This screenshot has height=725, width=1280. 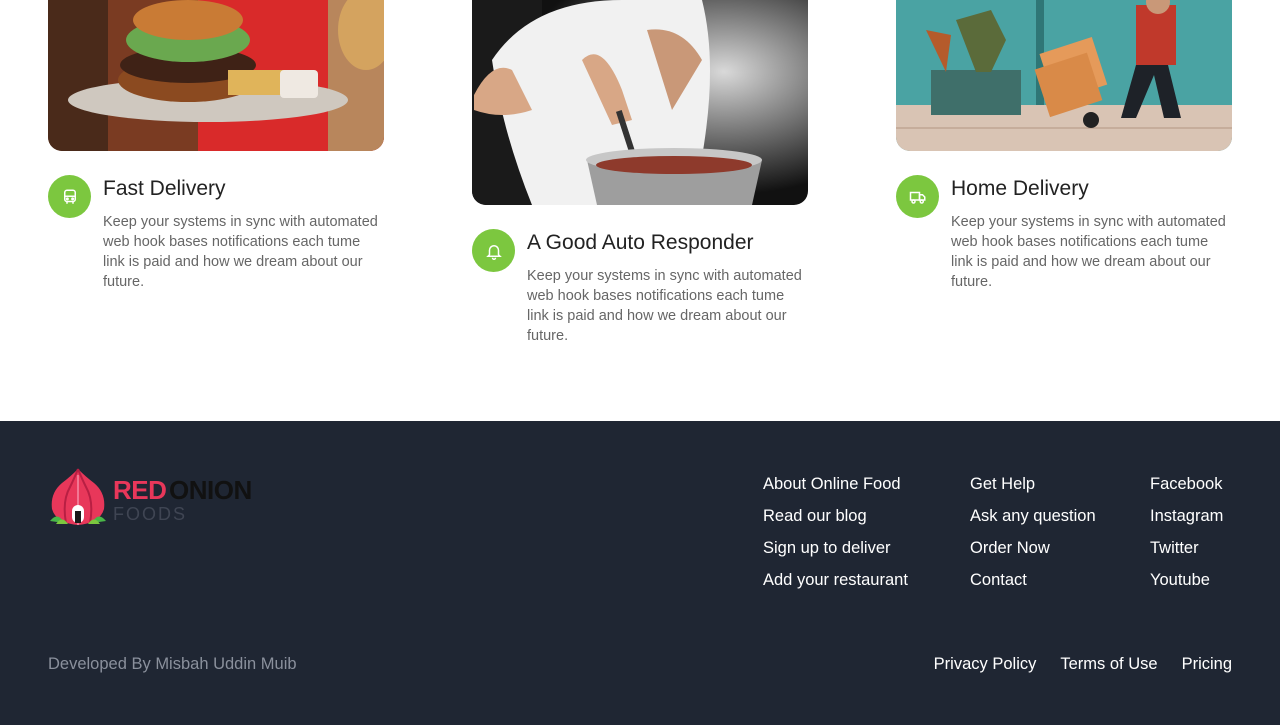 I want to click on footer-link-contact: Contact, so click(x=1033, y=580).